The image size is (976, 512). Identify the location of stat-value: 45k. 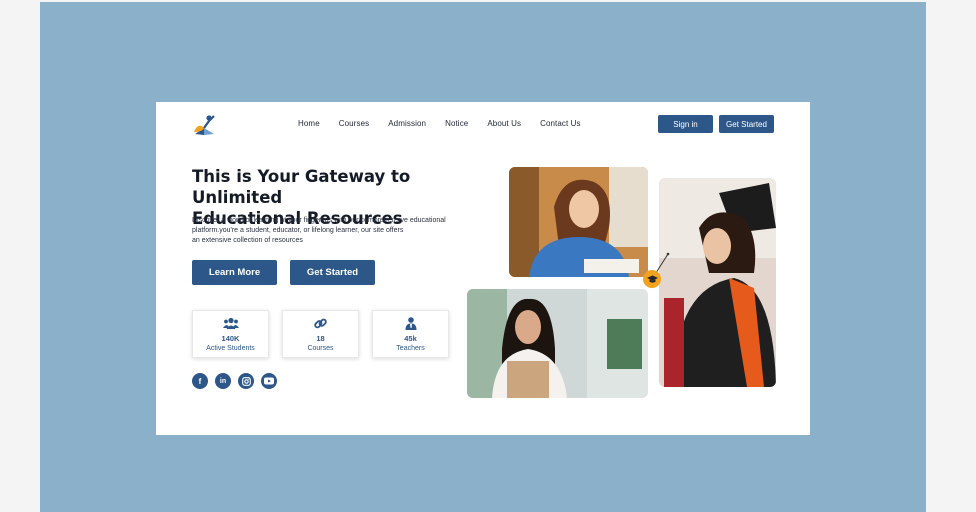
(410, 338).